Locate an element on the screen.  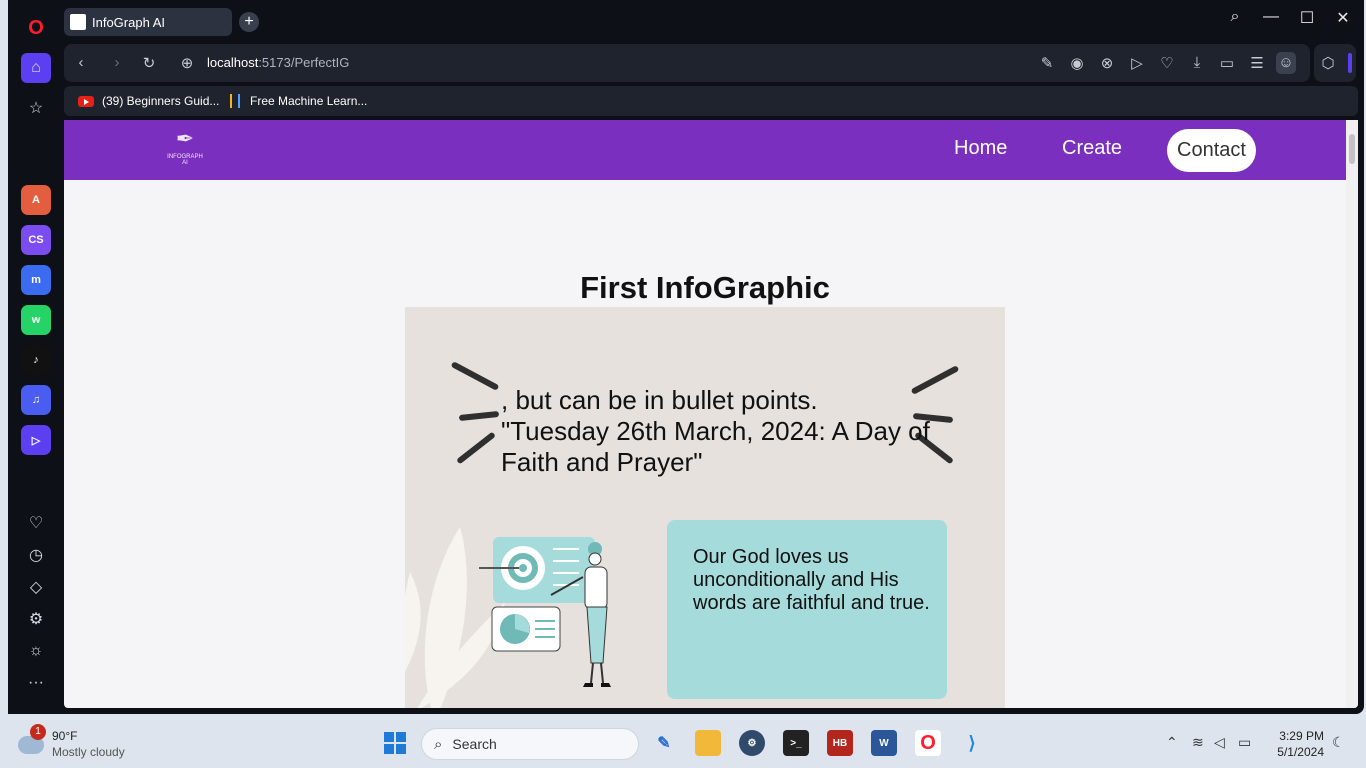
weather-widget: 1 90°F Mostly cloudy is located at coordinates (71, 742).